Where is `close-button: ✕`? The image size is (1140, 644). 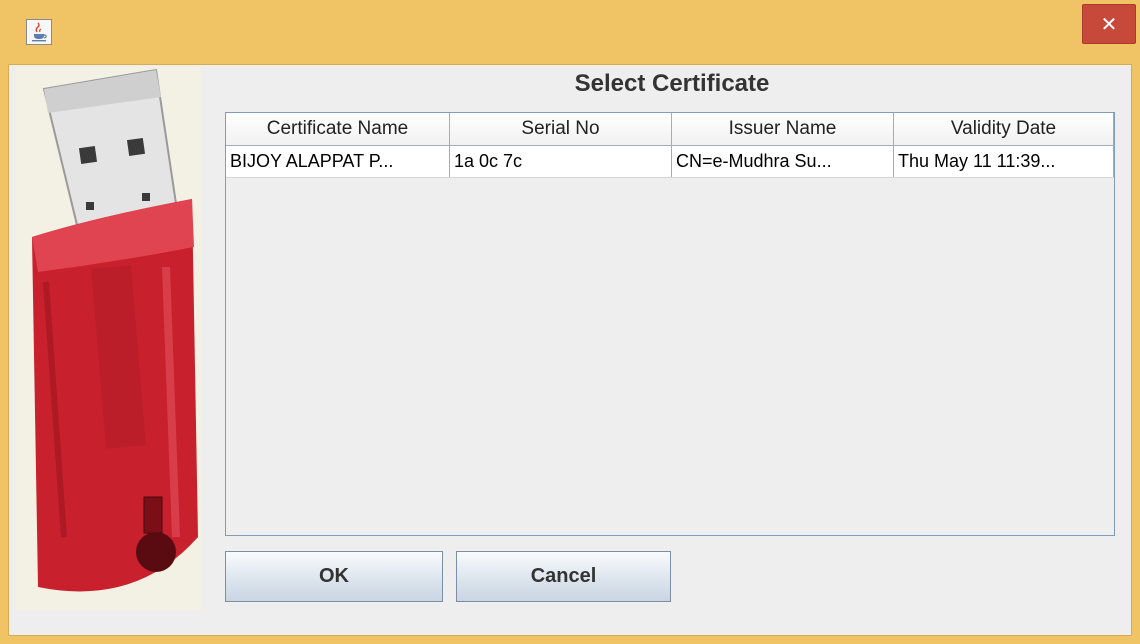
close-button: ✕ is located at coordinates (1109, 24).